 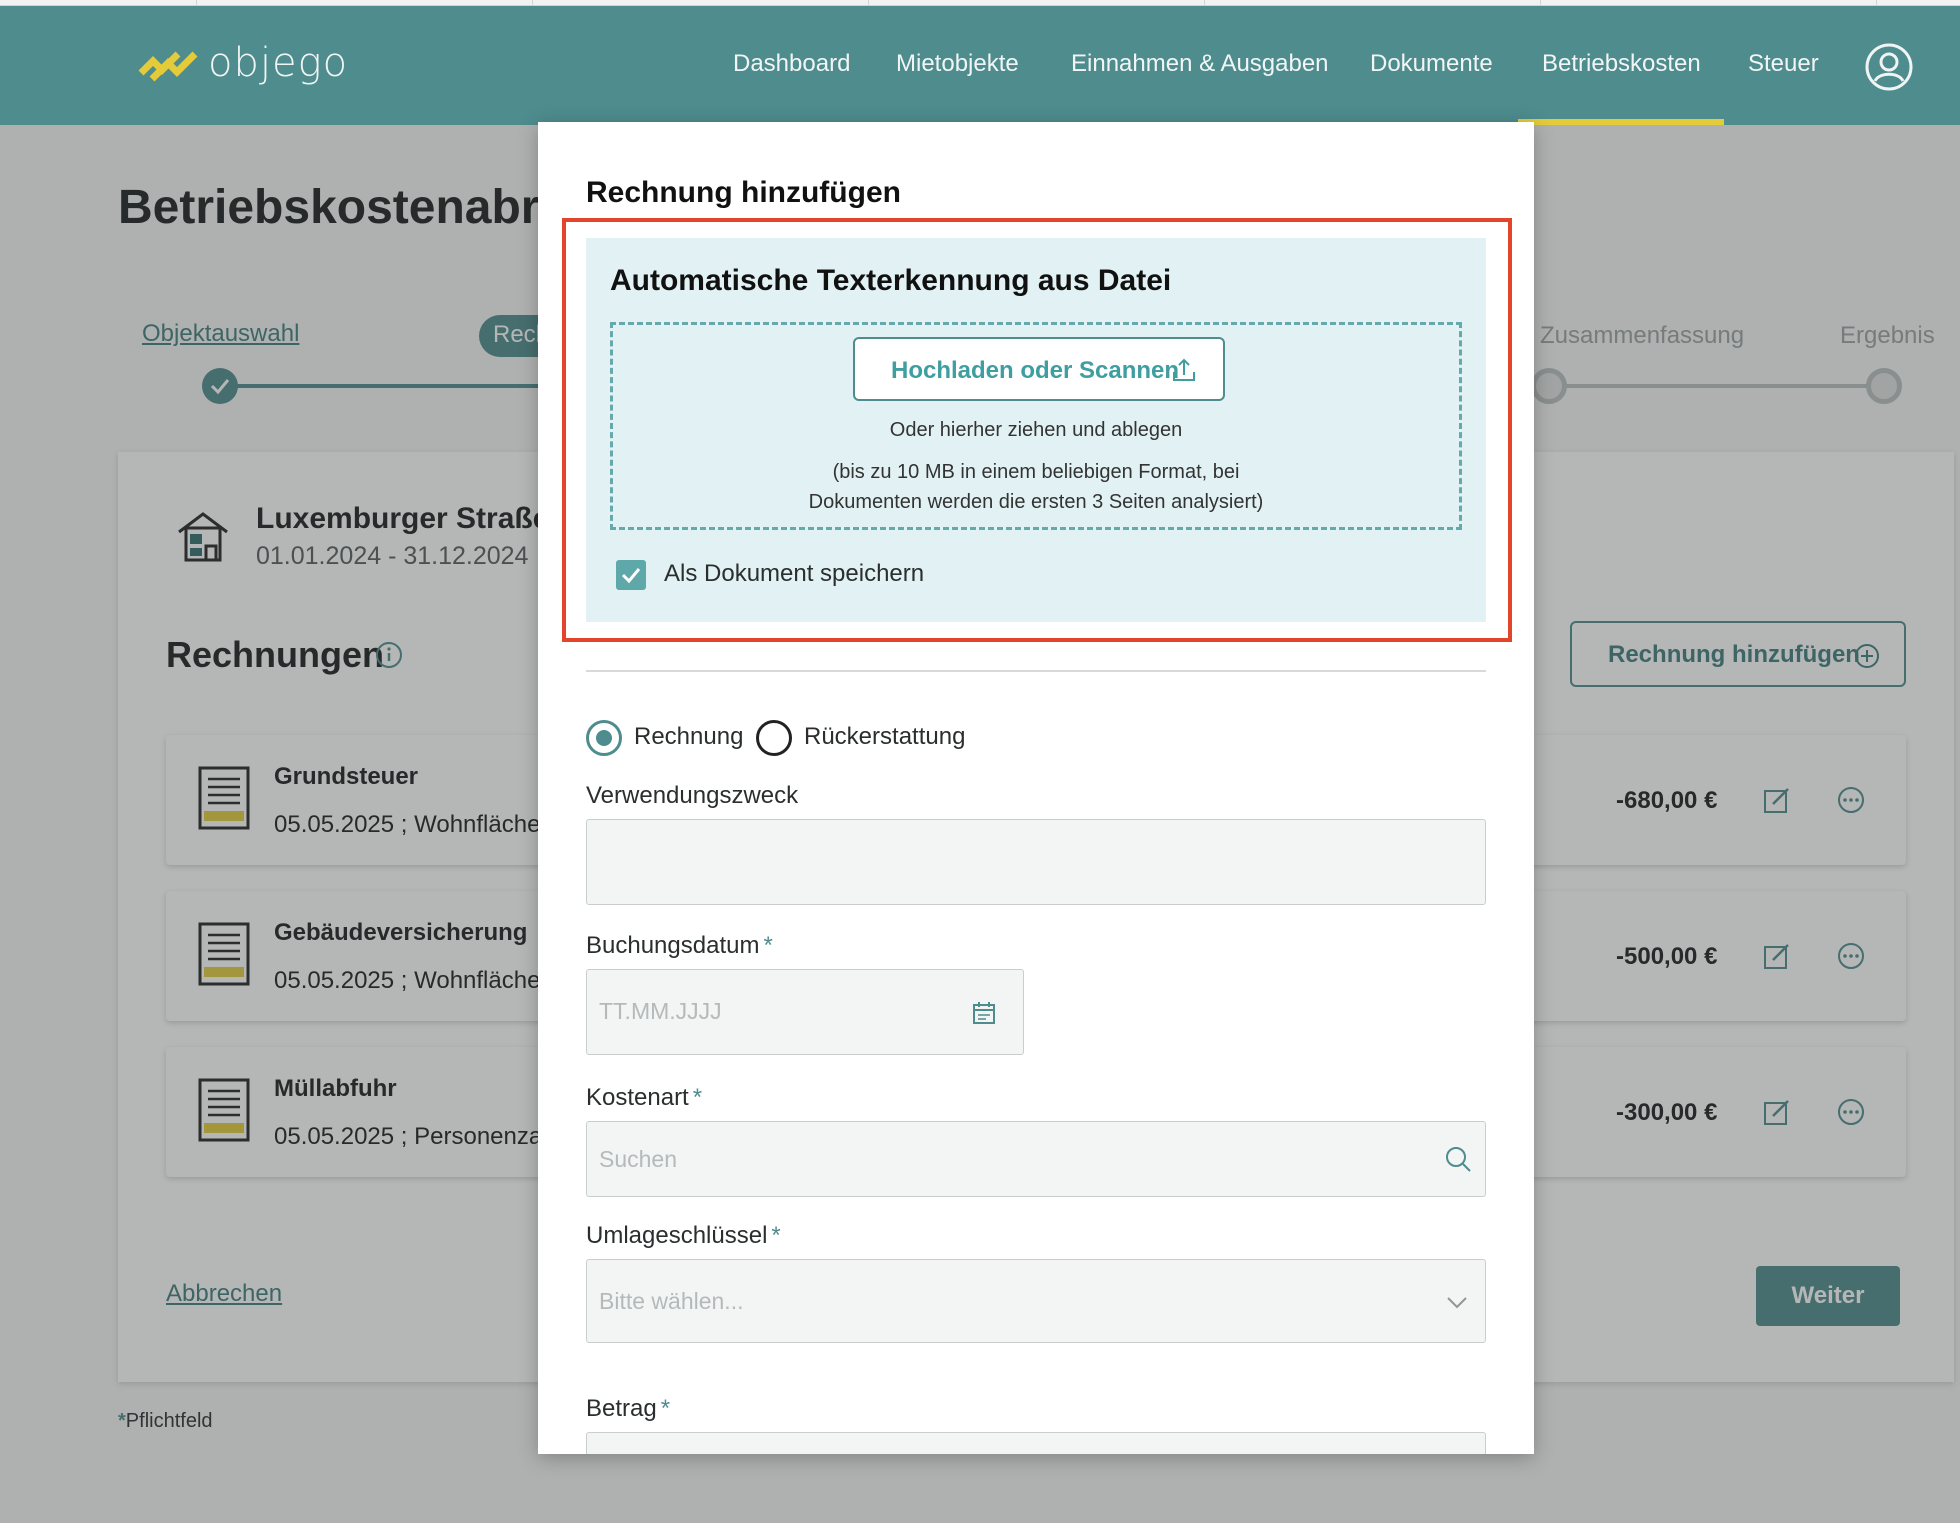 I want to click on chevron-down-icon, so click(x=1457, y=1303).